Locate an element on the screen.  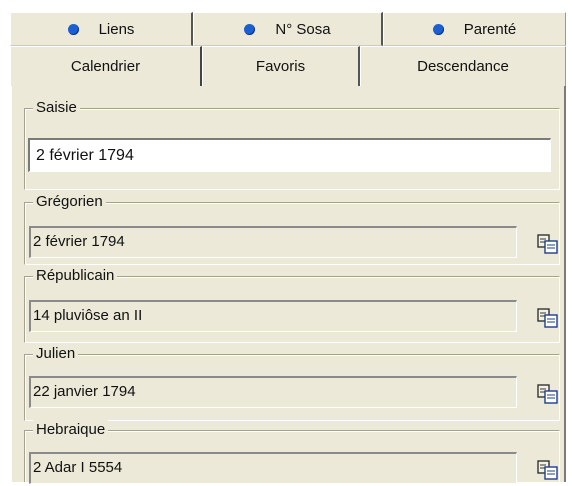
tab-row-top: Liens N° Sosa Parenté is located at coordinates (288, 29).